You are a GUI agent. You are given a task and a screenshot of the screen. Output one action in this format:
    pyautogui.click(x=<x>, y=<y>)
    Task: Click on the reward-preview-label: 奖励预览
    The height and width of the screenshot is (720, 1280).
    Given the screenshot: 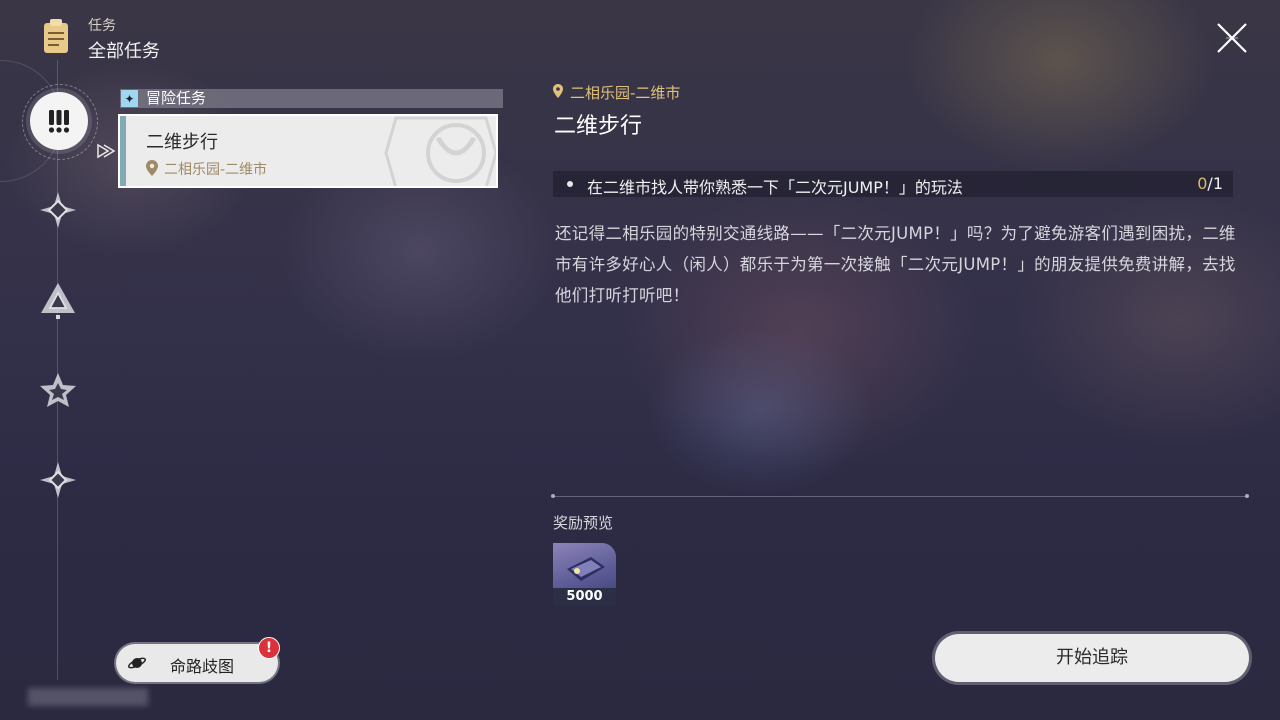 What is the action you would take?
    pyautogui.click(x=583, y=523)
    